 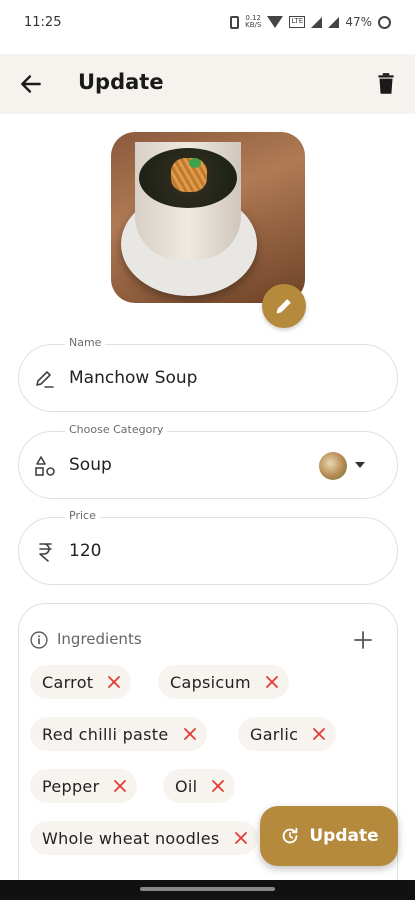 I want to click on name-field: Name Manchow Soup, so click(x=208, y=374).